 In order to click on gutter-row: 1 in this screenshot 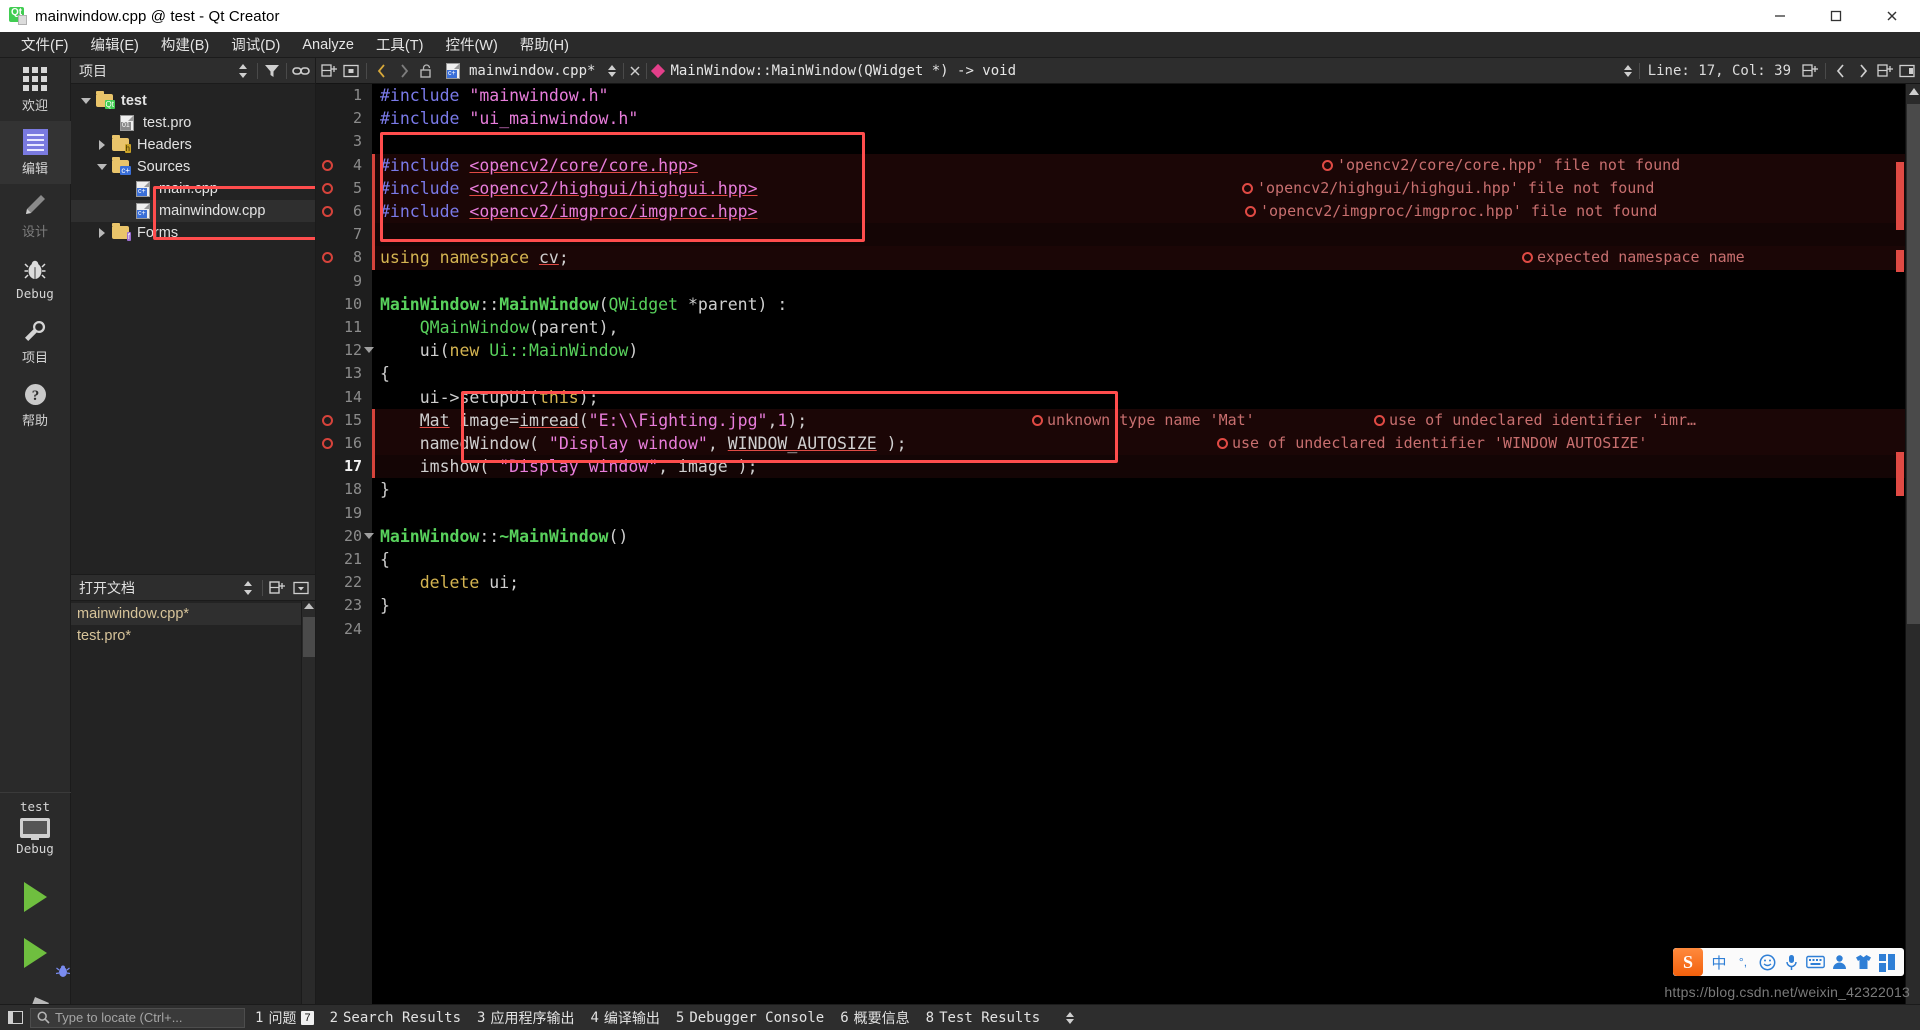, I will do `click(344, 95)`.